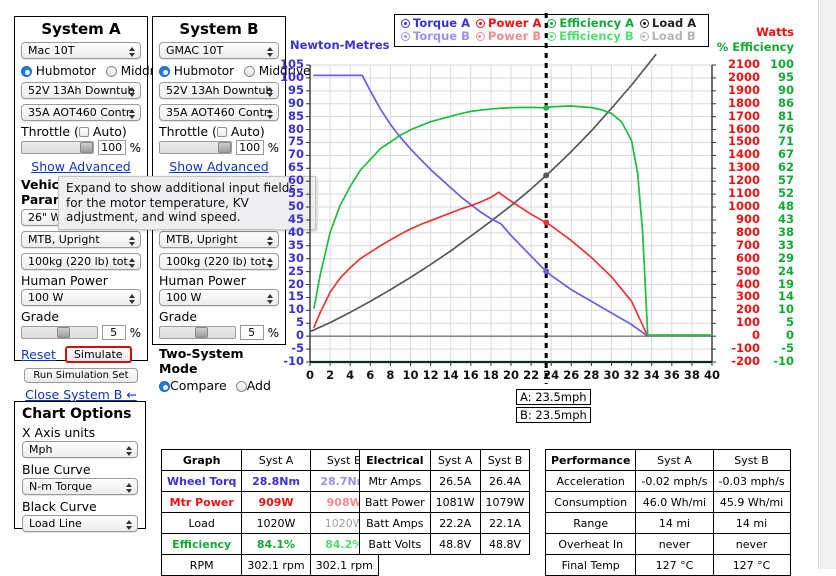 The width and height of the screenshot is (836, 576). Describe the element at coordinates (295, 270) in the screenshot. I see `y-tick-left: 25` at that location.